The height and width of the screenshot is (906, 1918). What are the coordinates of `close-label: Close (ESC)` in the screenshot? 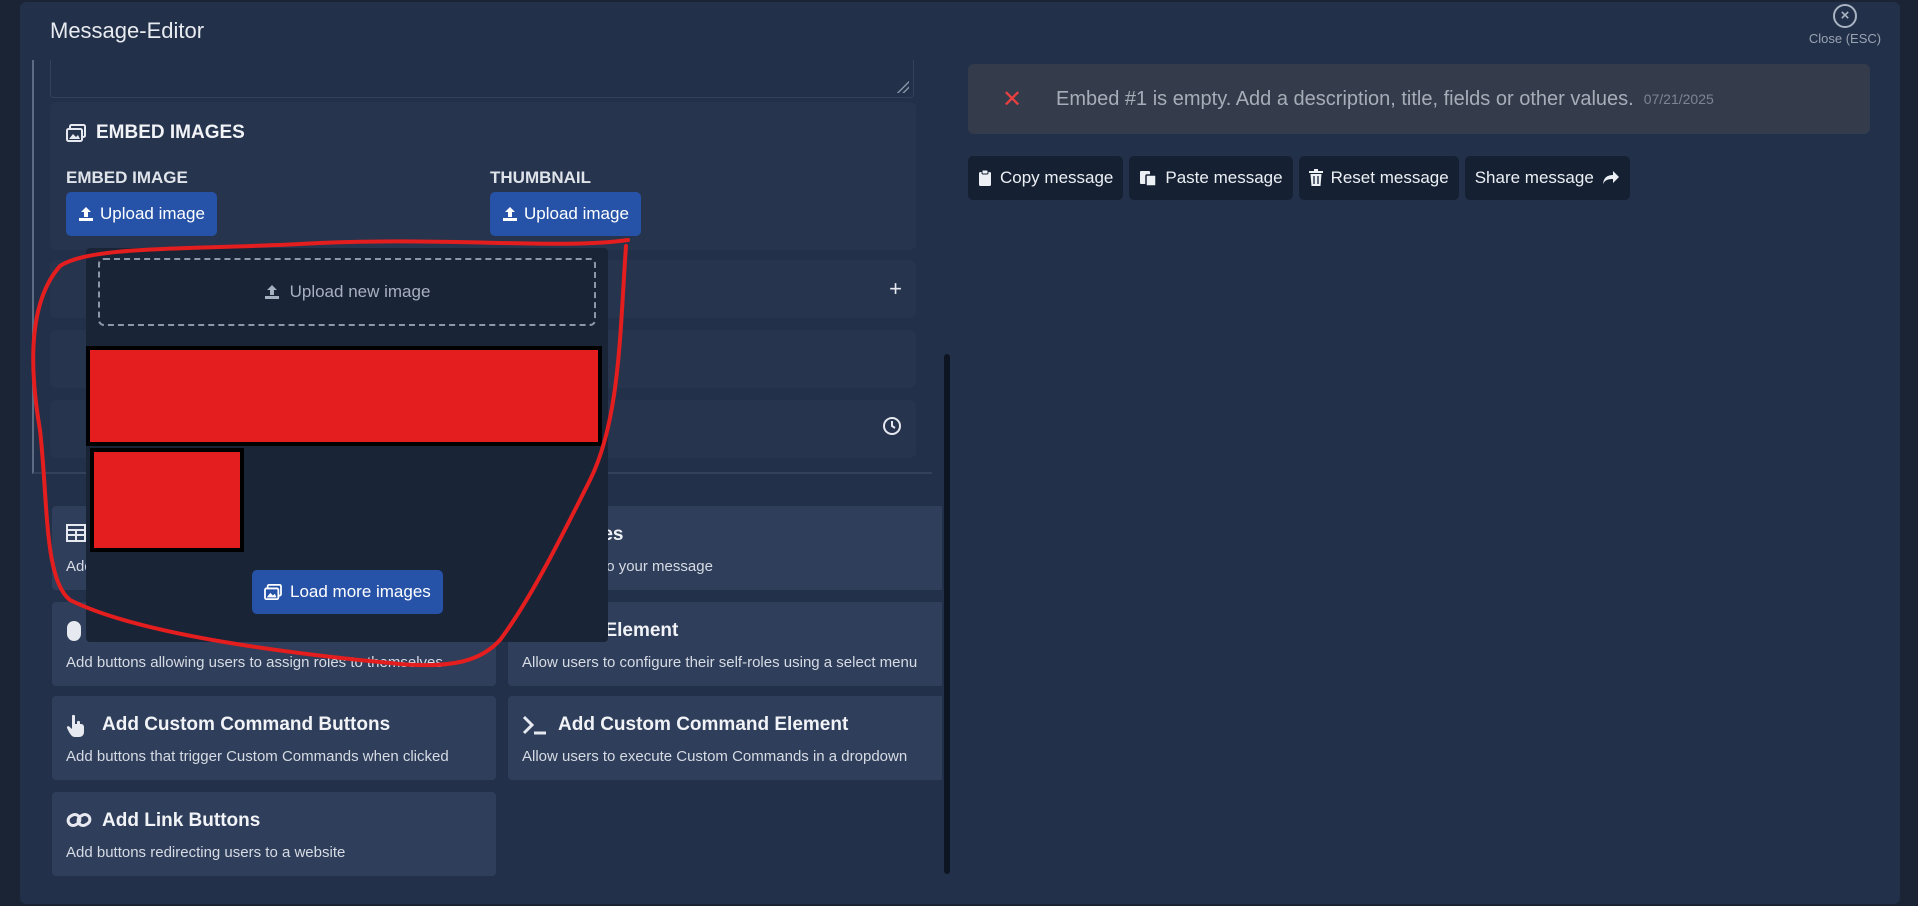 It's located at (1845, 38).